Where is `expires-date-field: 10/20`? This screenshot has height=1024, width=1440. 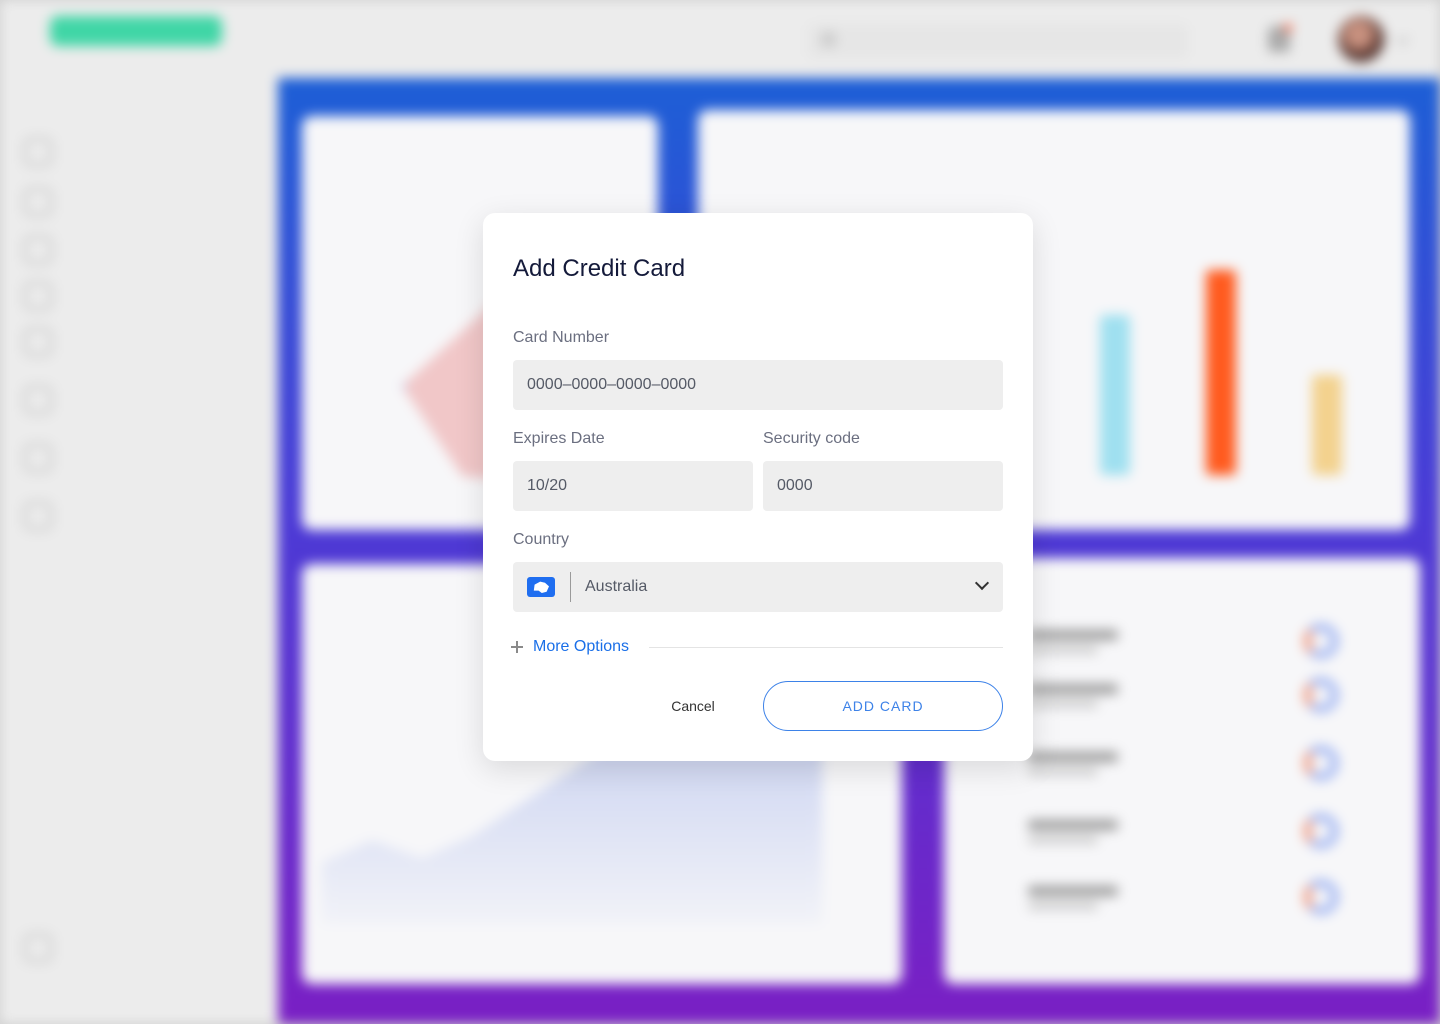
expires-date-field: 10/20 is located at coordinates (633, 486).